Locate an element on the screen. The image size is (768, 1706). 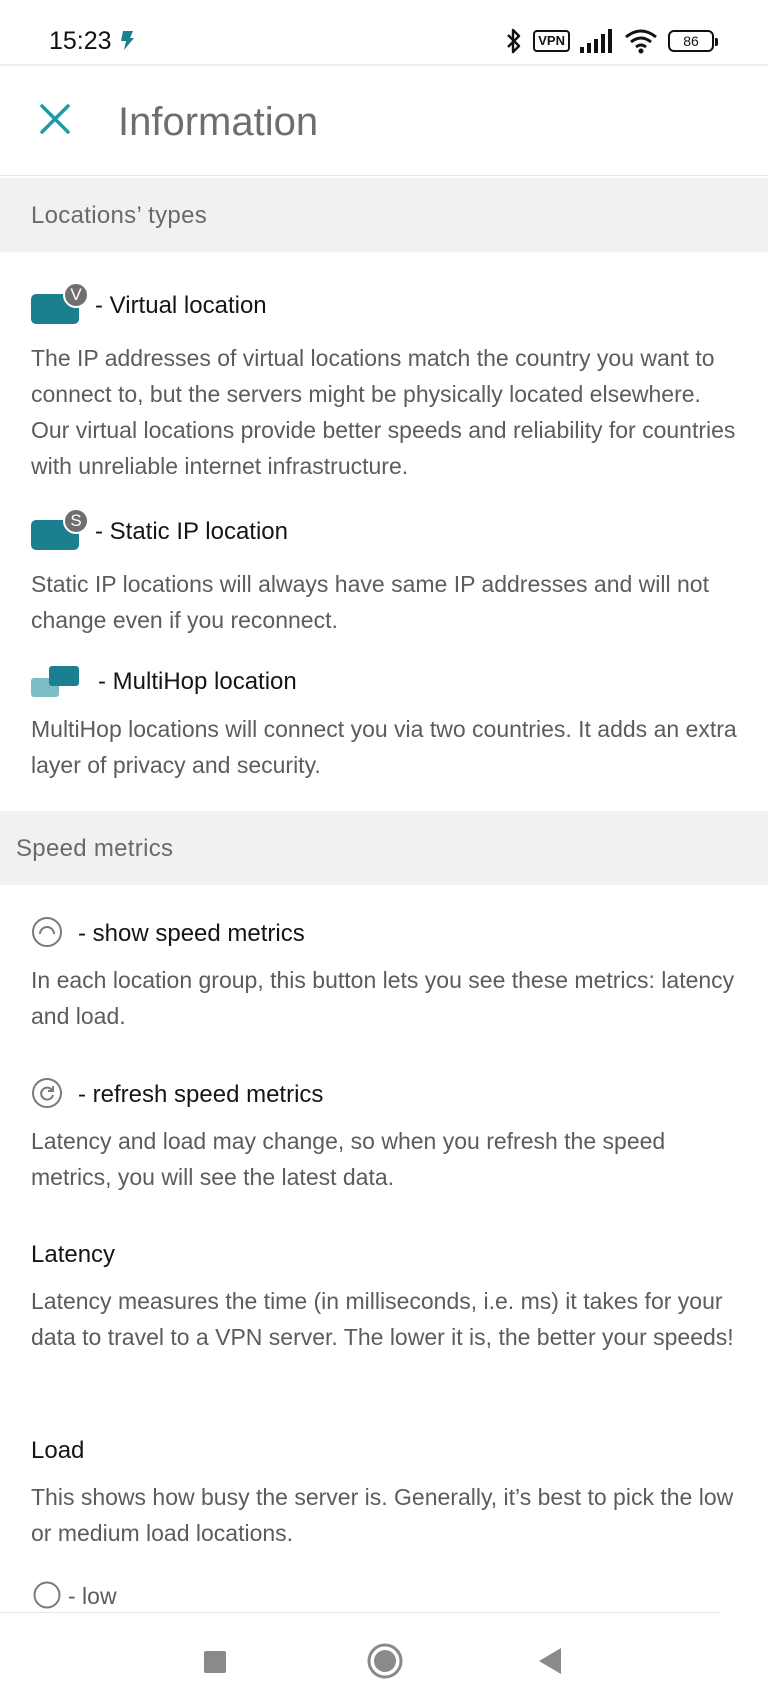
home-icon is located at coordinates (385, 1661).